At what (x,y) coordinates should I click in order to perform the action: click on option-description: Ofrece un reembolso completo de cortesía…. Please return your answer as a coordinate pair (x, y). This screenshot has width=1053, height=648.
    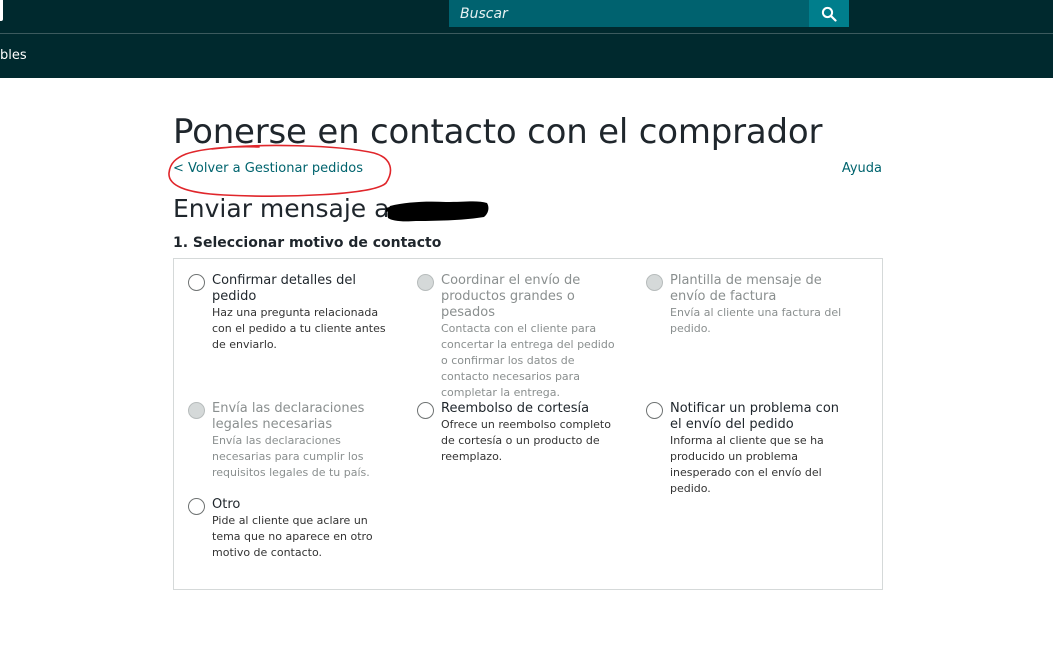
    Looking at the image, I should click on (526, 440).